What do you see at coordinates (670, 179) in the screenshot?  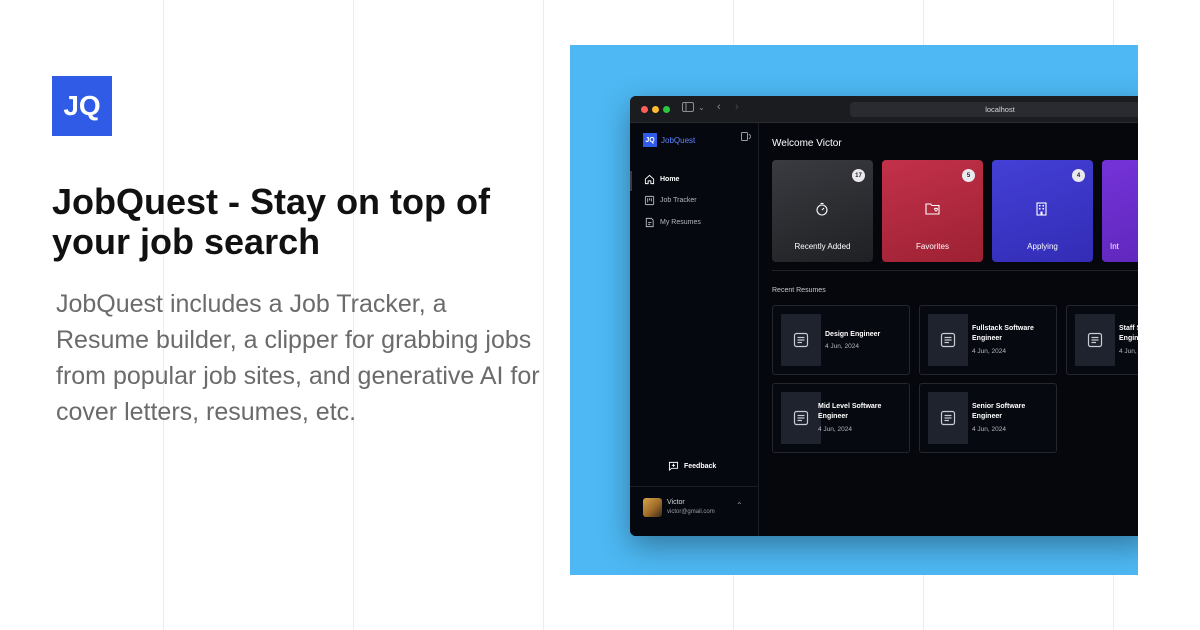 I see `sidebar-item-label: Home` at bounding box center [670, 179].